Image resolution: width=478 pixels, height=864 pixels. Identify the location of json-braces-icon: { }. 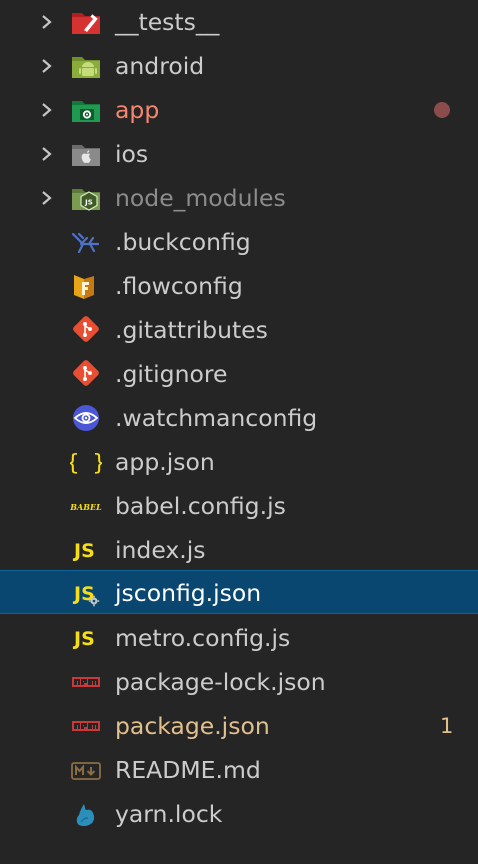
(86, 463).